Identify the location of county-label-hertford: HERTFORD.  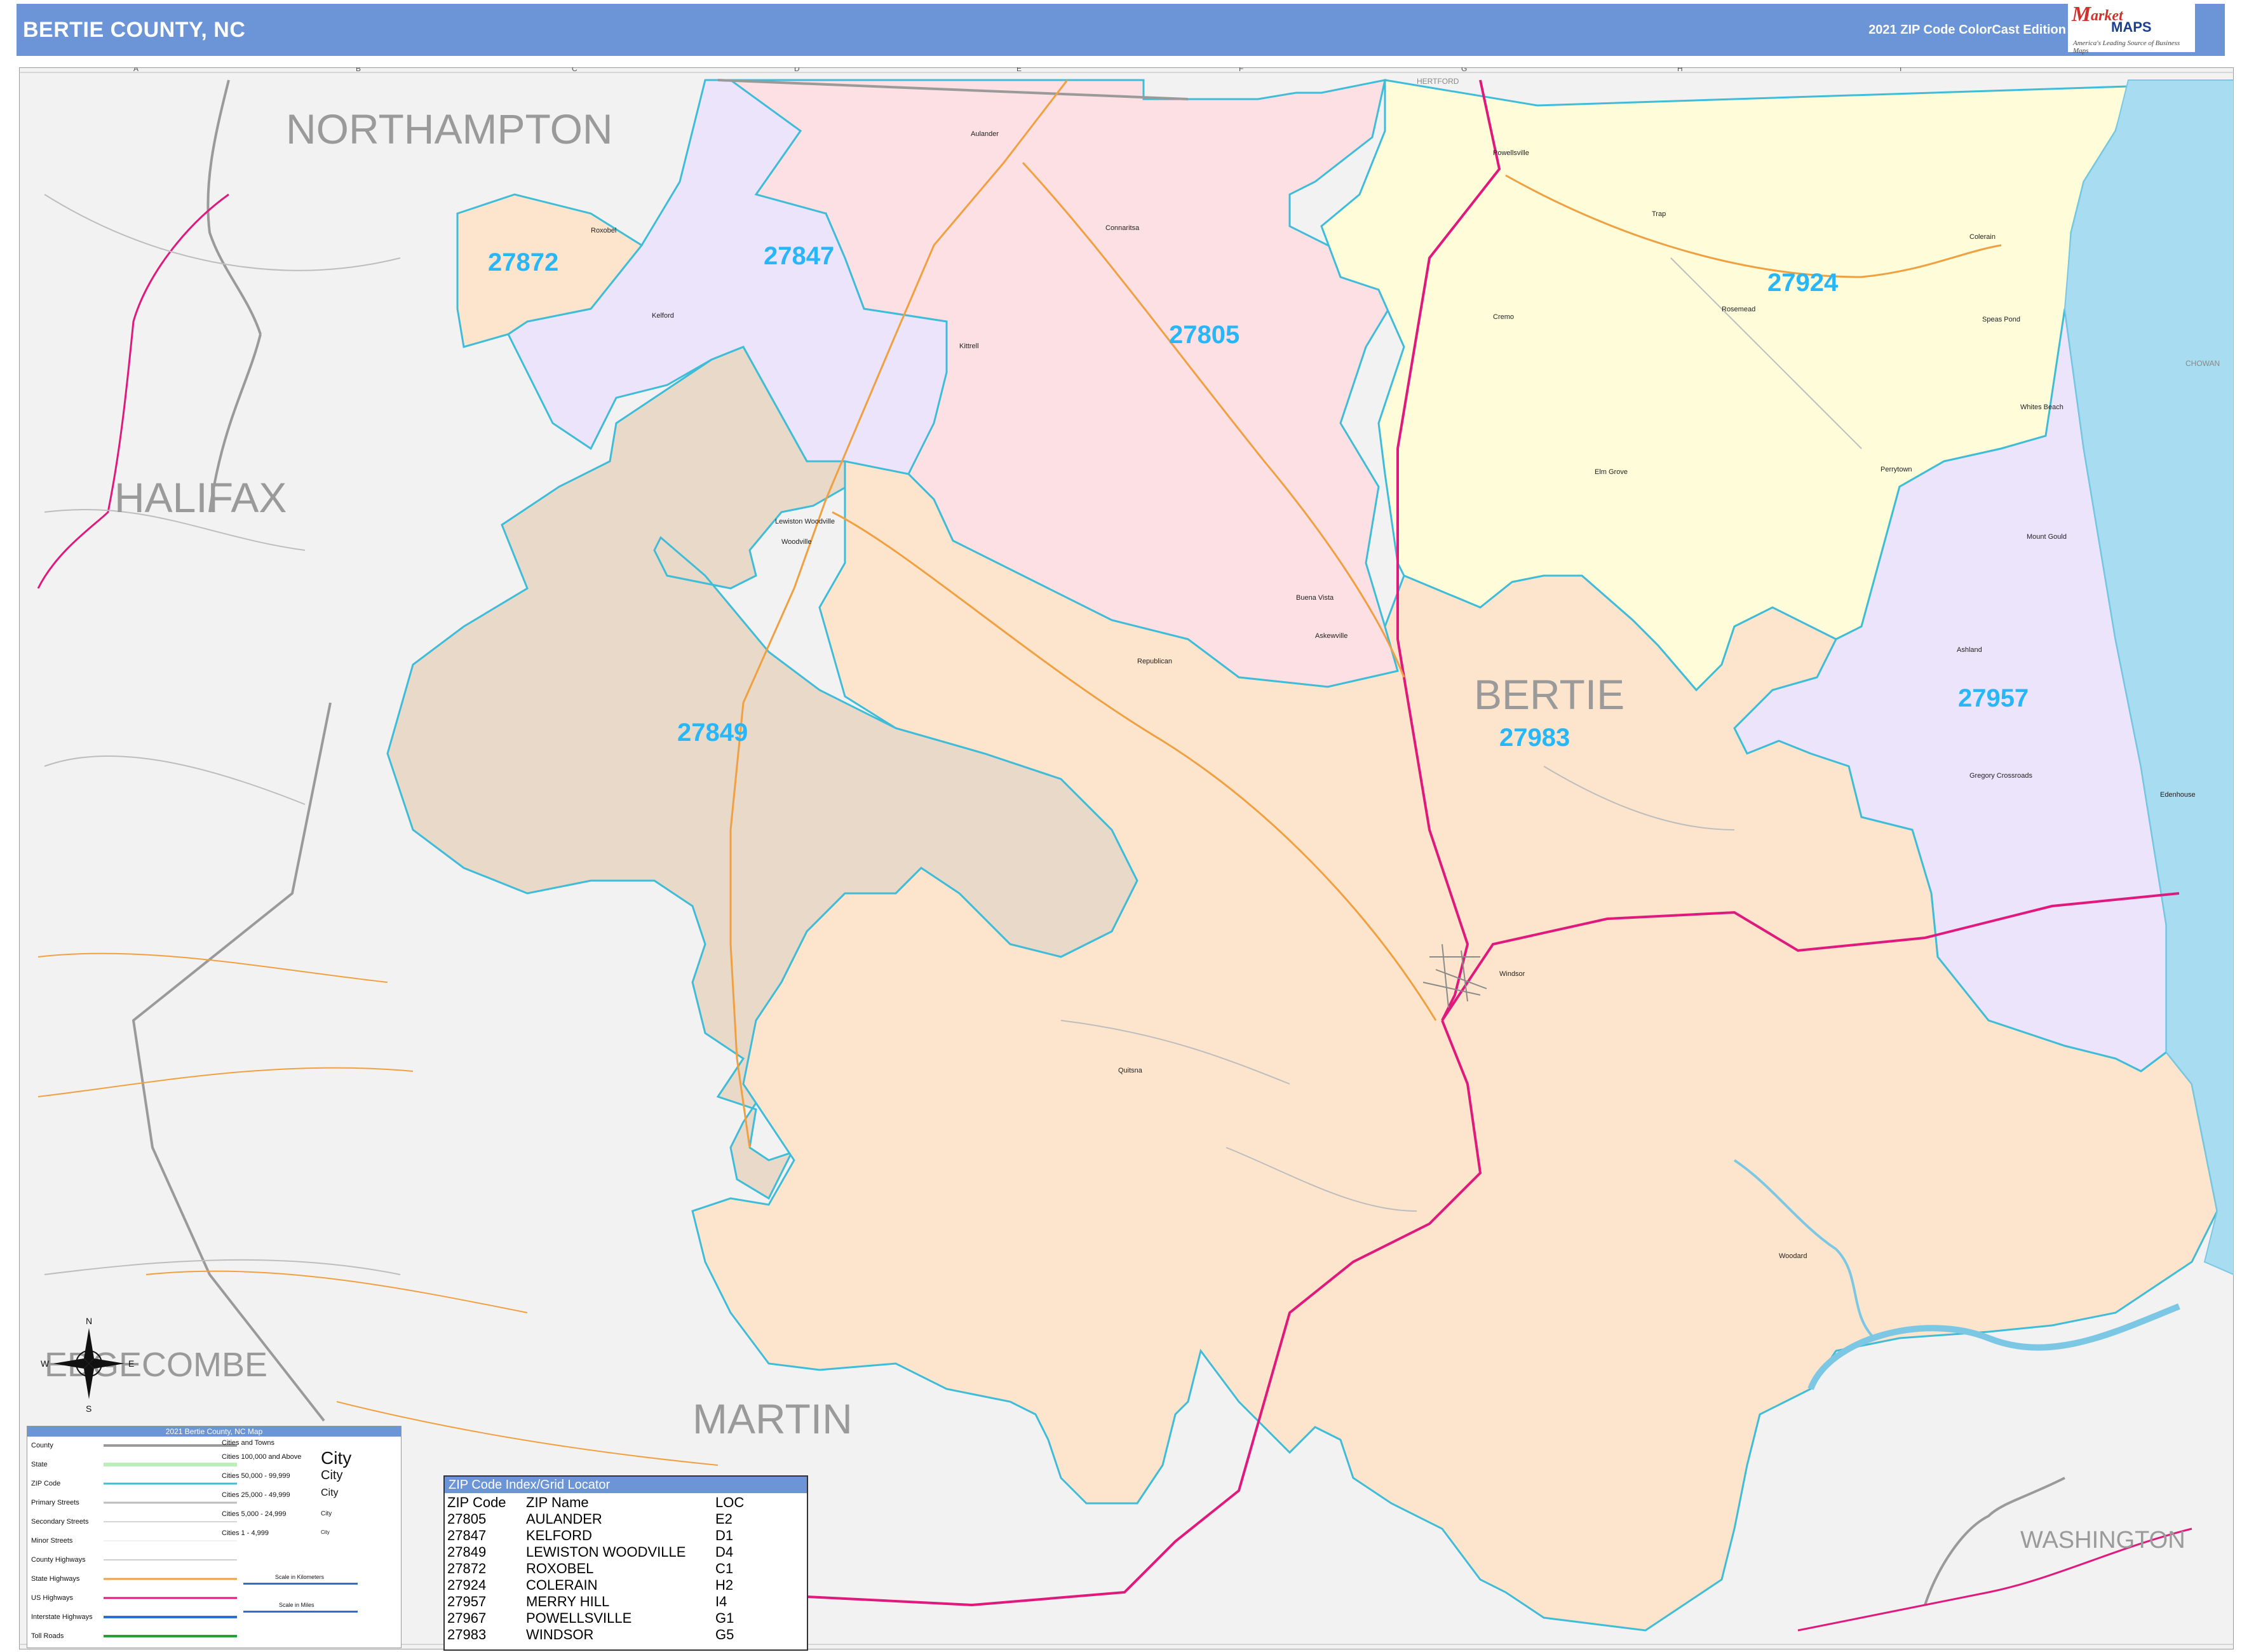
(1438, 81).